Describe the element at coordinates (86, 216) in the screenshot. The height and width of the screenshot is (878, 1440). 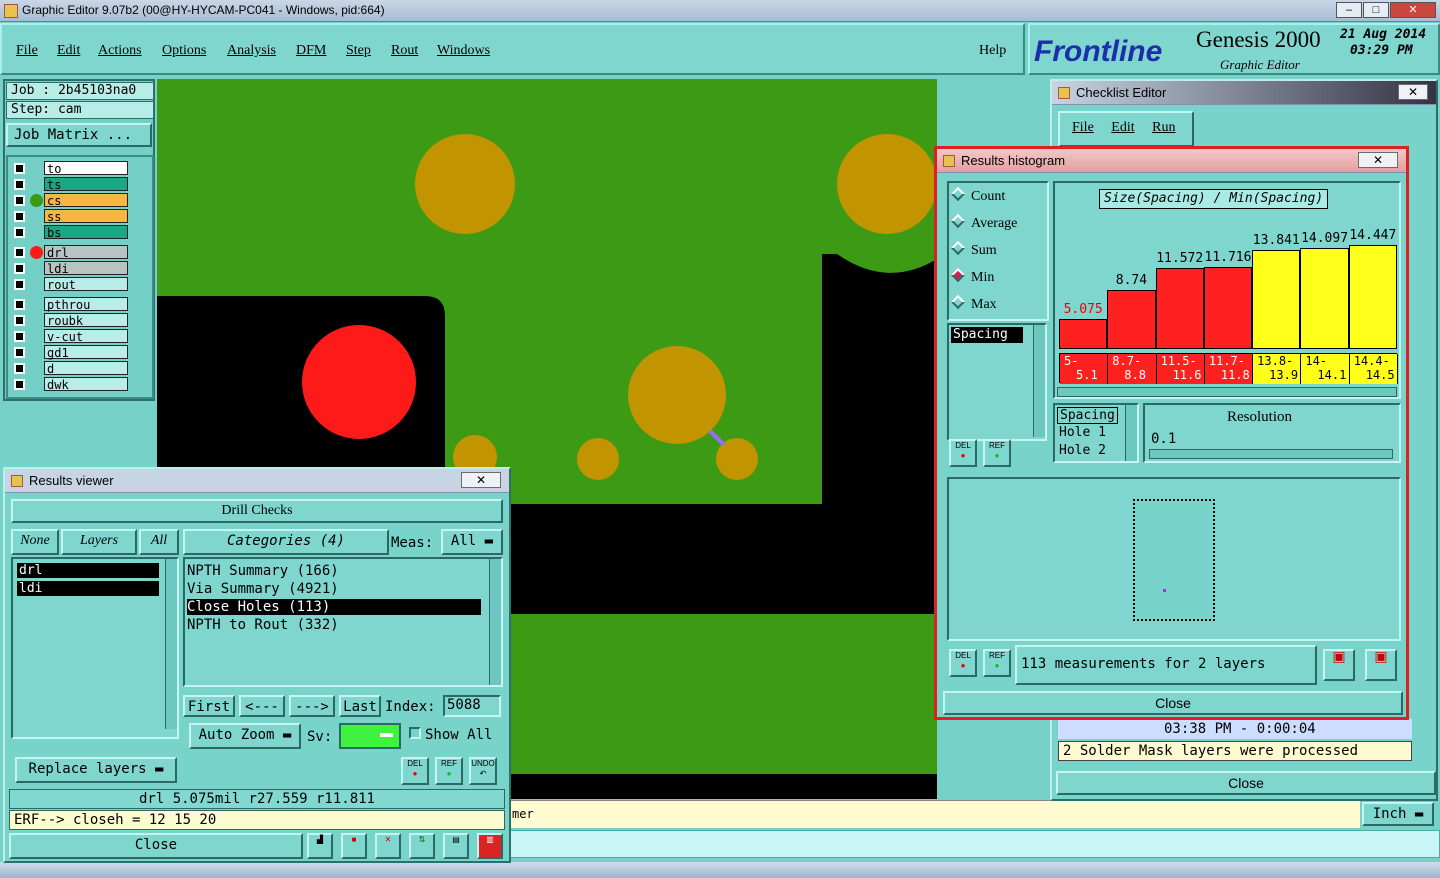
I see `layer-name: ss` at that location.